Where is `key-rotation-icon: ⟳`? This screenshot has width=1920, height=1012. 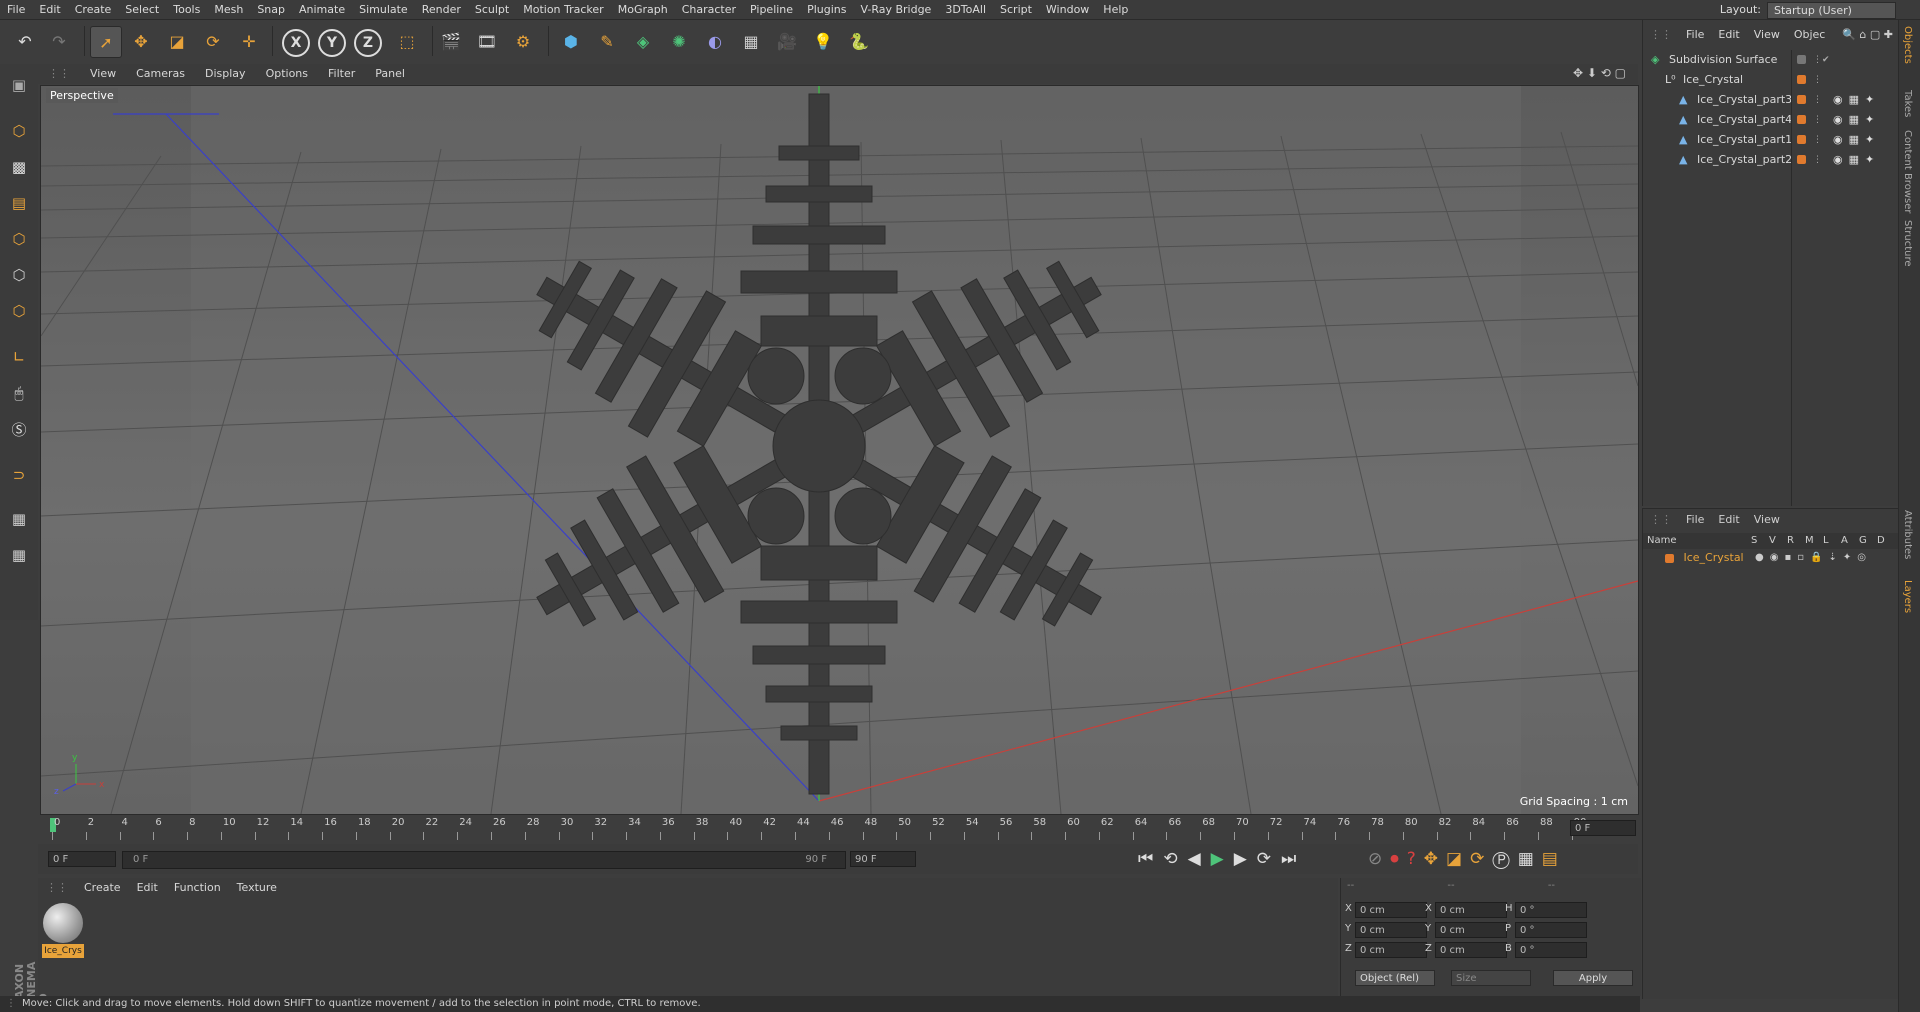 key-rotation-icon: ⟳ is located at coordinates (1481, 859).